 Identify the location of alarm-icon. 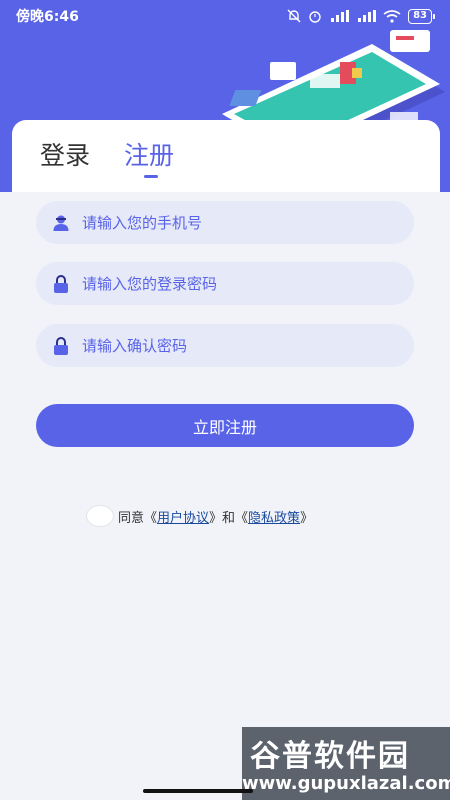
(315, 17).